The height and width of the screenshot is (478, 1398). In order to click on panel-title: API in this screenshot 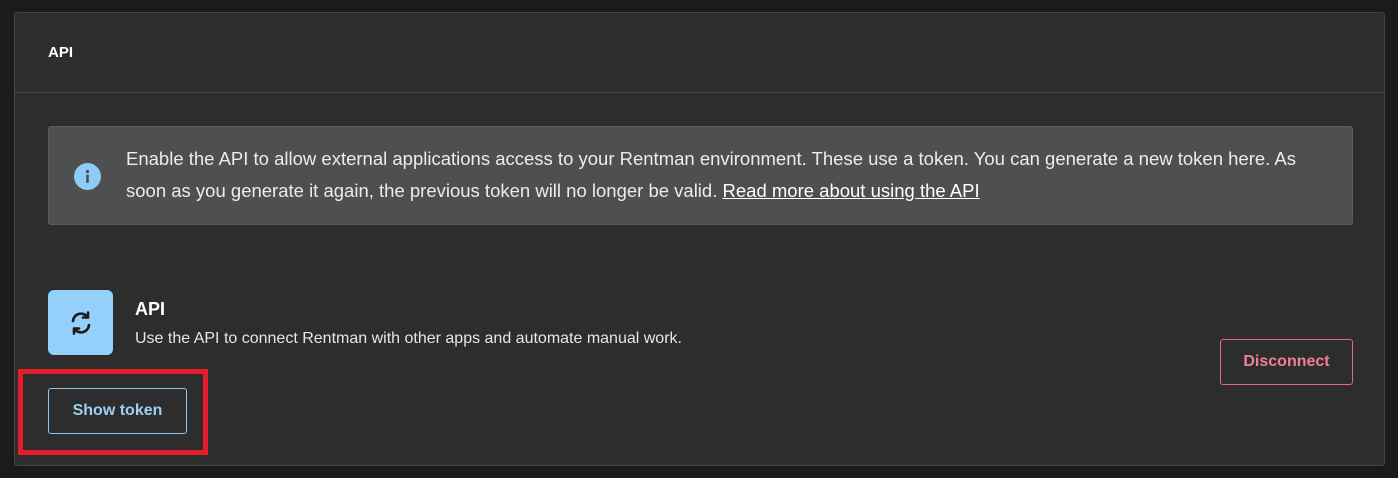, I will do `click(61, 52)`.